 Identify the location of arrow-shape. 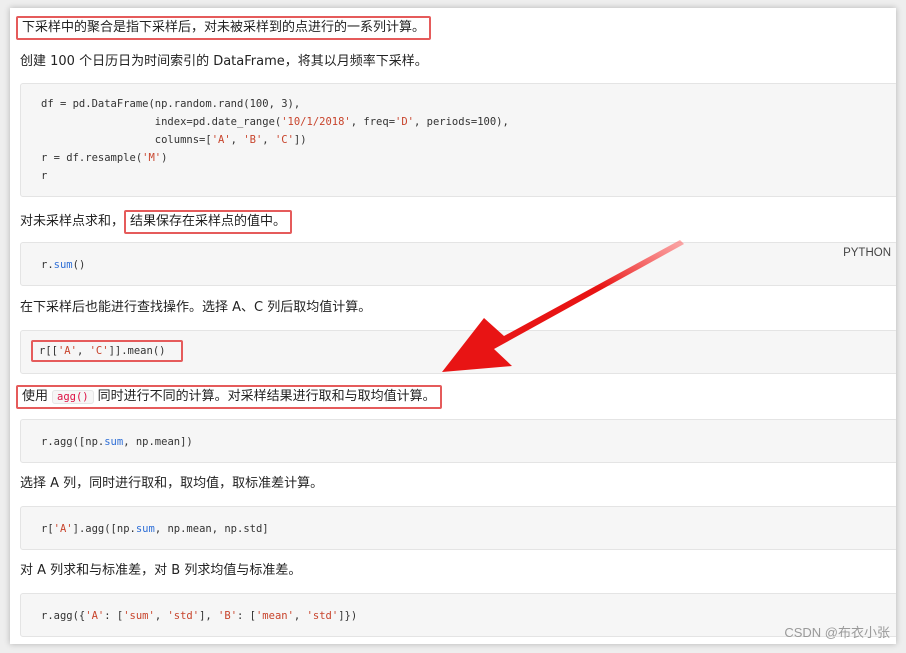
(563, 306).